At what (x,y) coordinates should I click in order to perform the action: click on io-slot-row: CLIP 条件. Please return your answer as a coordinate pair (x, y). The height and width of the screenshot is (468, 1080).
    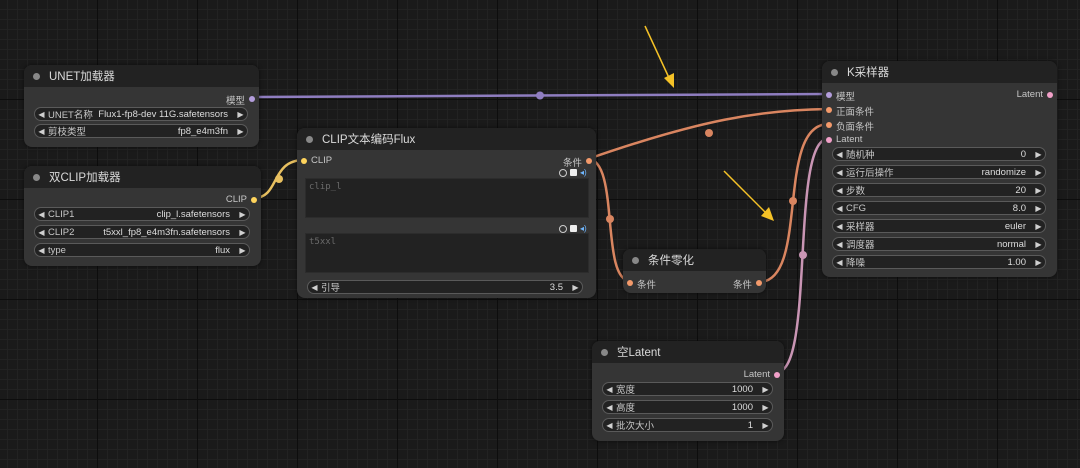
    Looking at the image, I should click on (446, 161).